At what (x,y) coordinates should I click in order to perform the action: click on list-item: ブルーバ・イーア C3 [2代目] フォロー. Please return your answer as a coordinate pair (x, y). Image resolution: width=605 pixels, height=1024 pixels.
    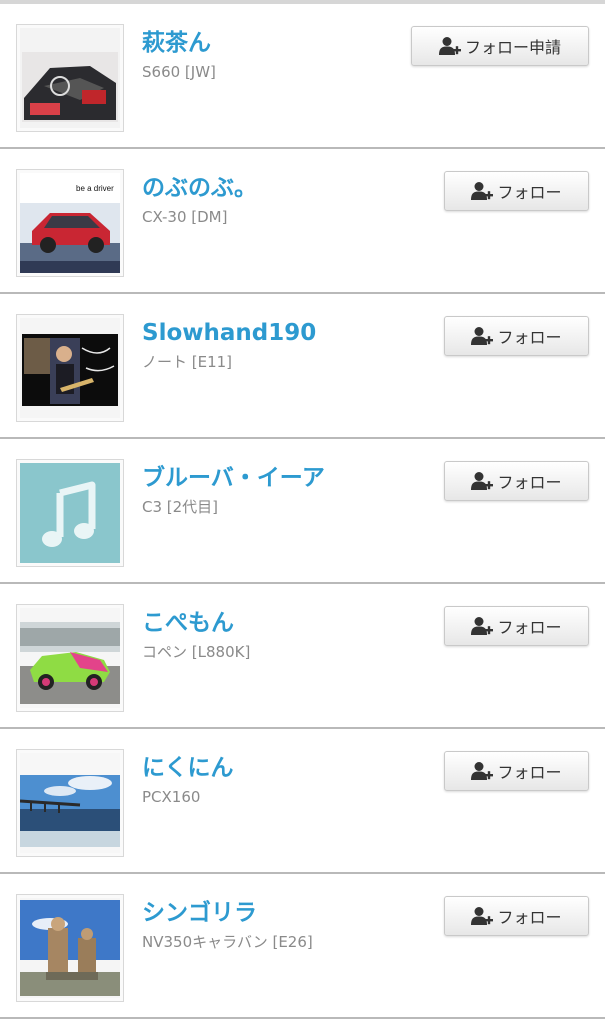
    Looking at the image, I should click on (302, 511).